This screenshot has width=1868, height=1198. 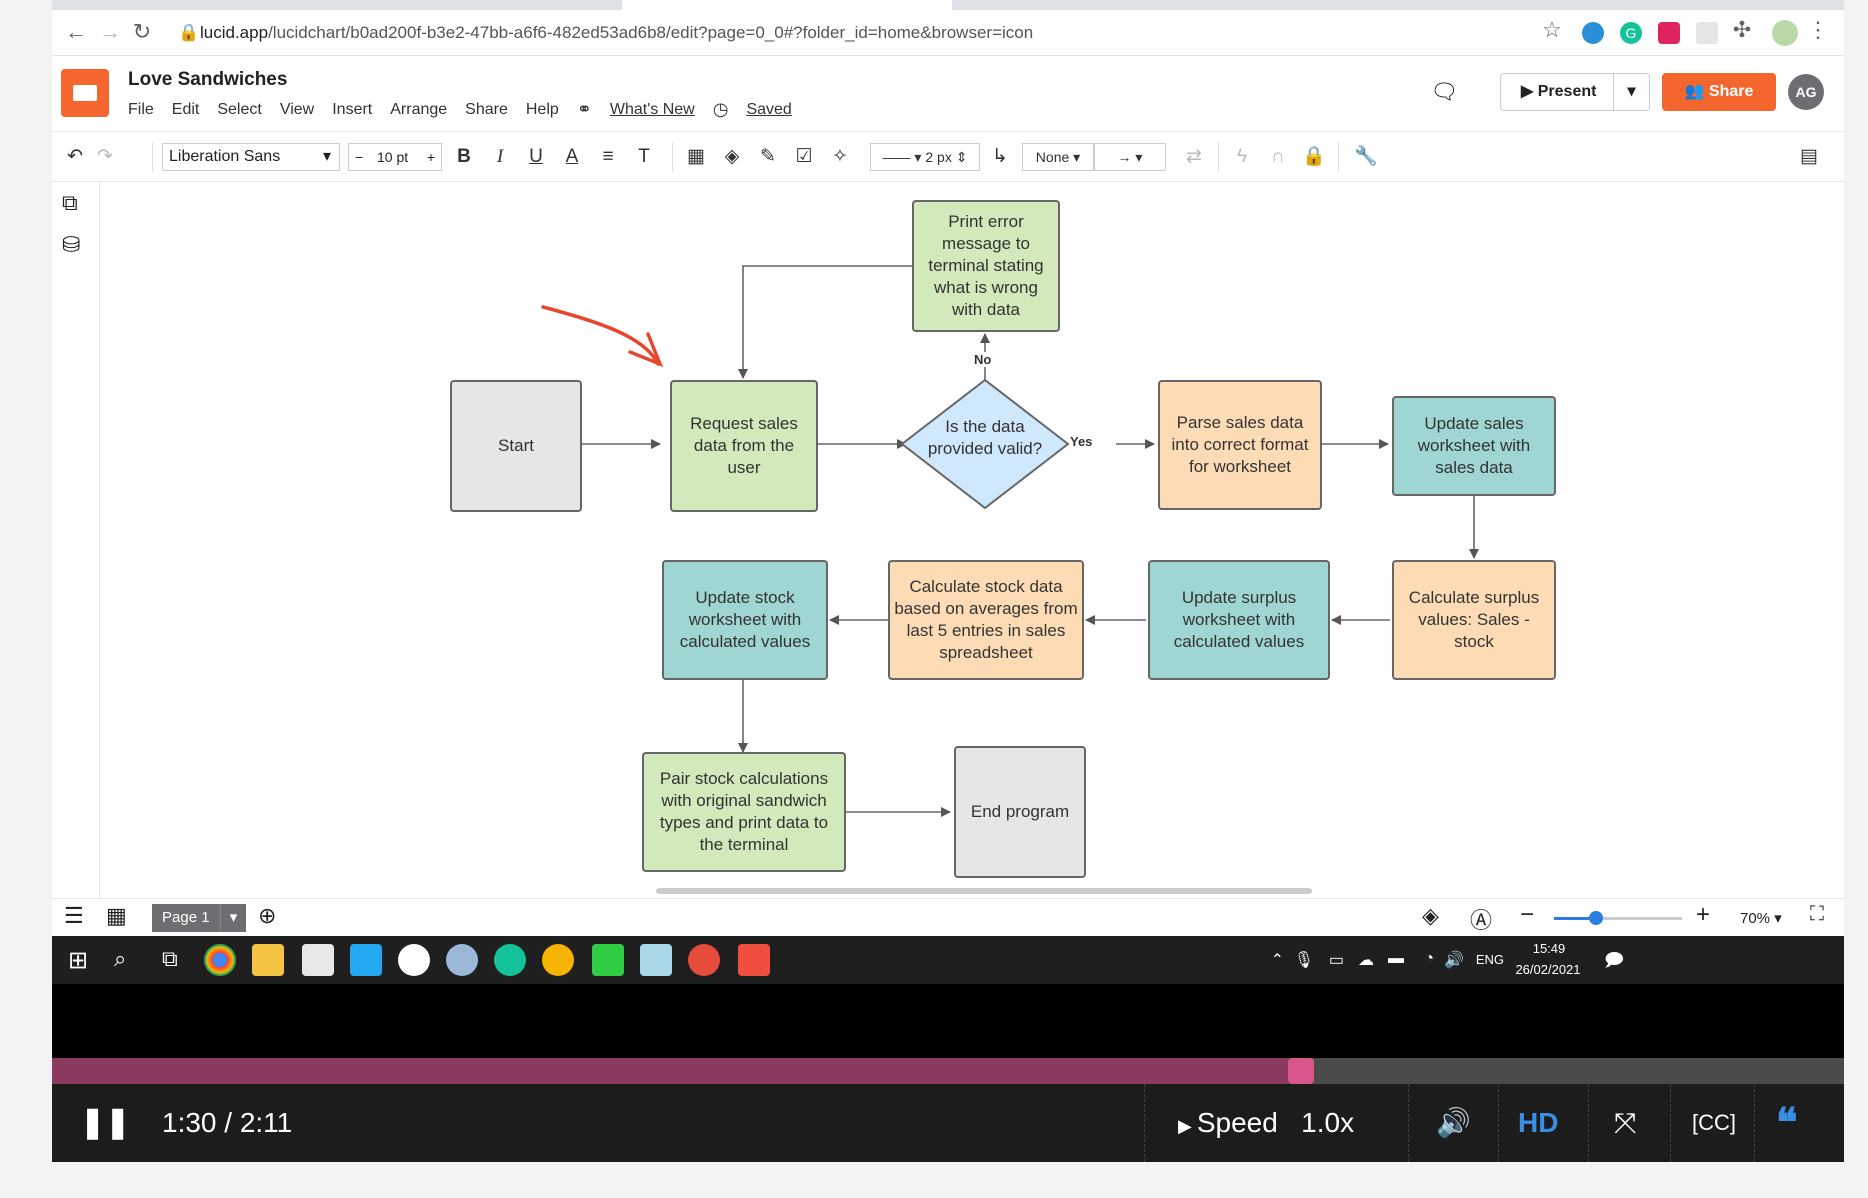 I want to click on extension-blank-icon, so click(x=1707, y=33).